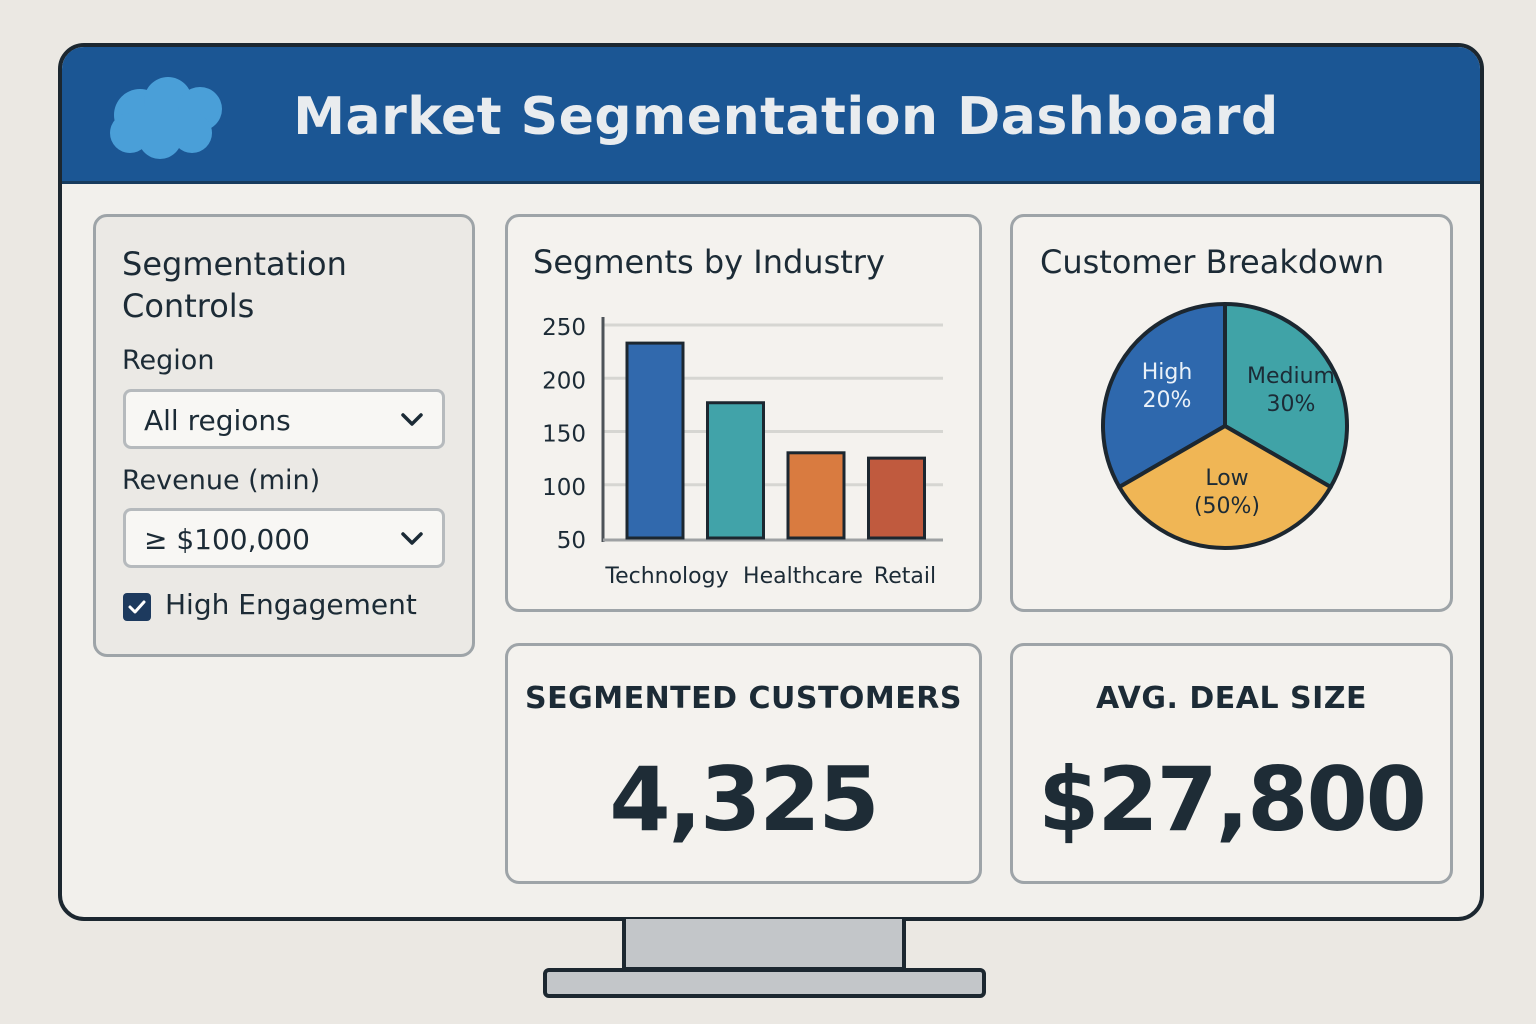 Image resolution: width=1536 pixels, height=1024 pixels. Describe the element at coordinates (1232, 799) in the screenshot. I see `avg-deal-size-value: $27,800` at that location.